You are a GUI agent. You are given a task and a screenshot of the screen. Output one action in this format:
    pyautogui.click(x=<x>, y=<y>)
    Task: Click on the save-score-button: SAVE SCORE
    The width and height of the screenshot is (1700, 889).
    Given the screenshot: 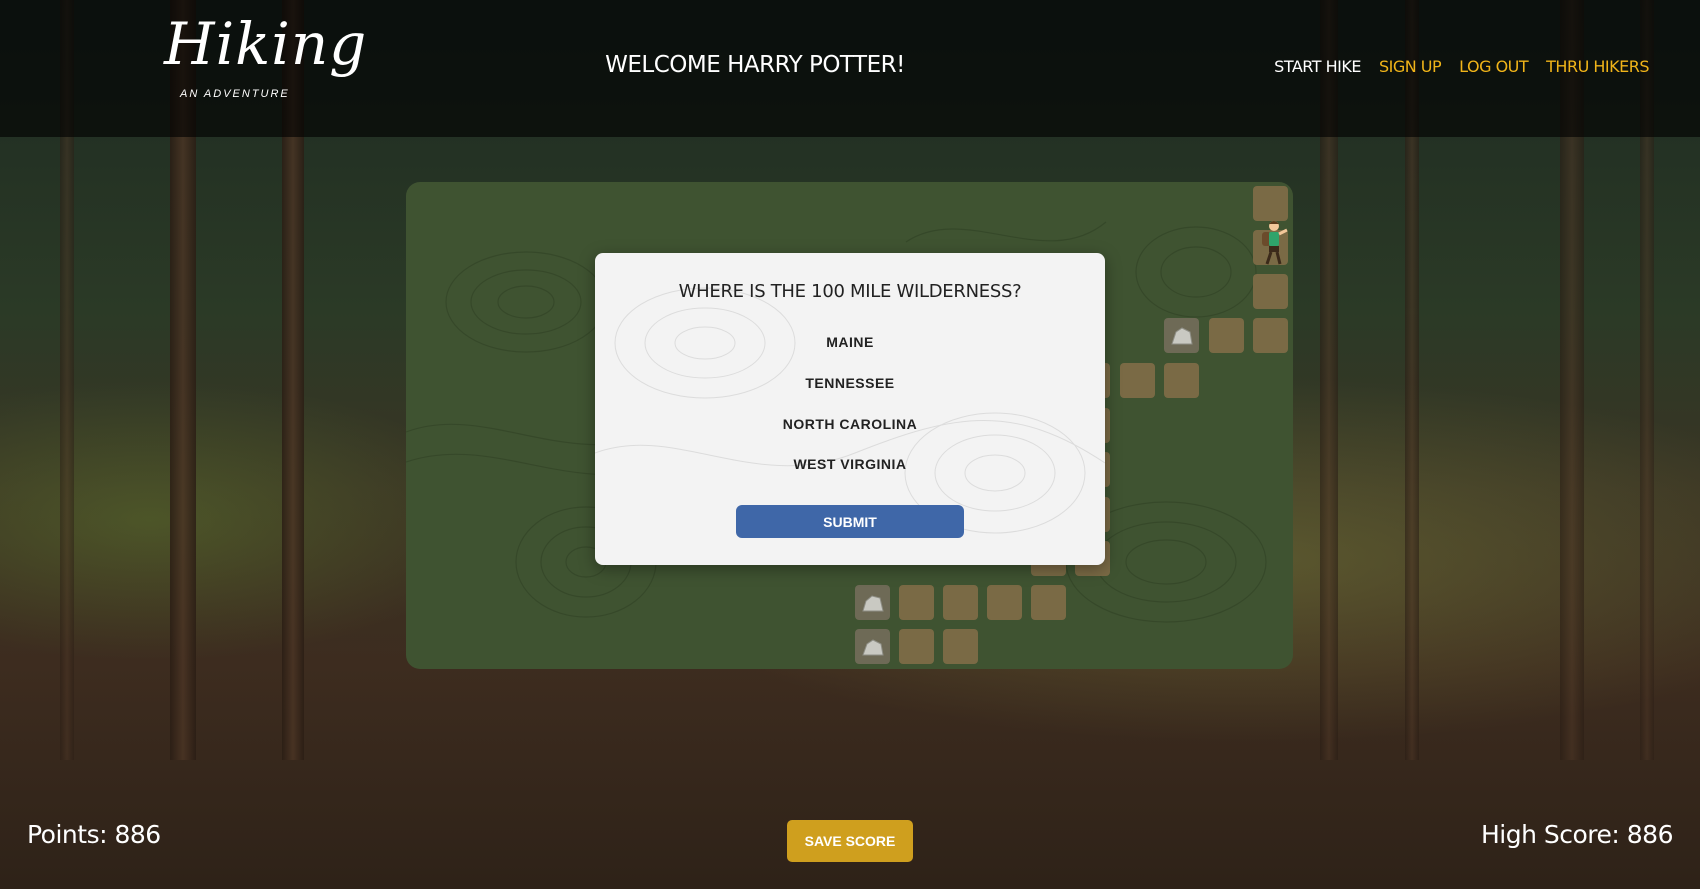 What is the action you would take?
    pyautogui.click(x=850, y=841)
    